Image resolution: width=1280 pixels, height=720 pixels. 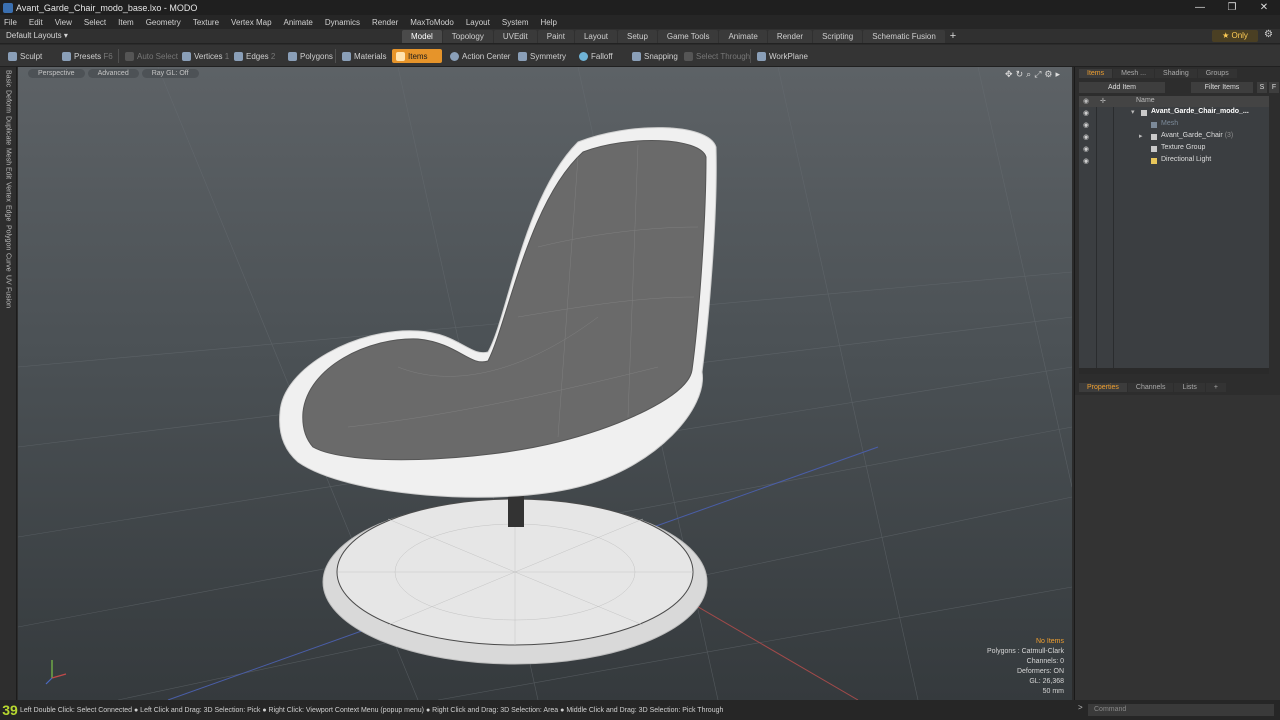 I want to click on polygons-button: Polygons, so click(x=310, y=56).